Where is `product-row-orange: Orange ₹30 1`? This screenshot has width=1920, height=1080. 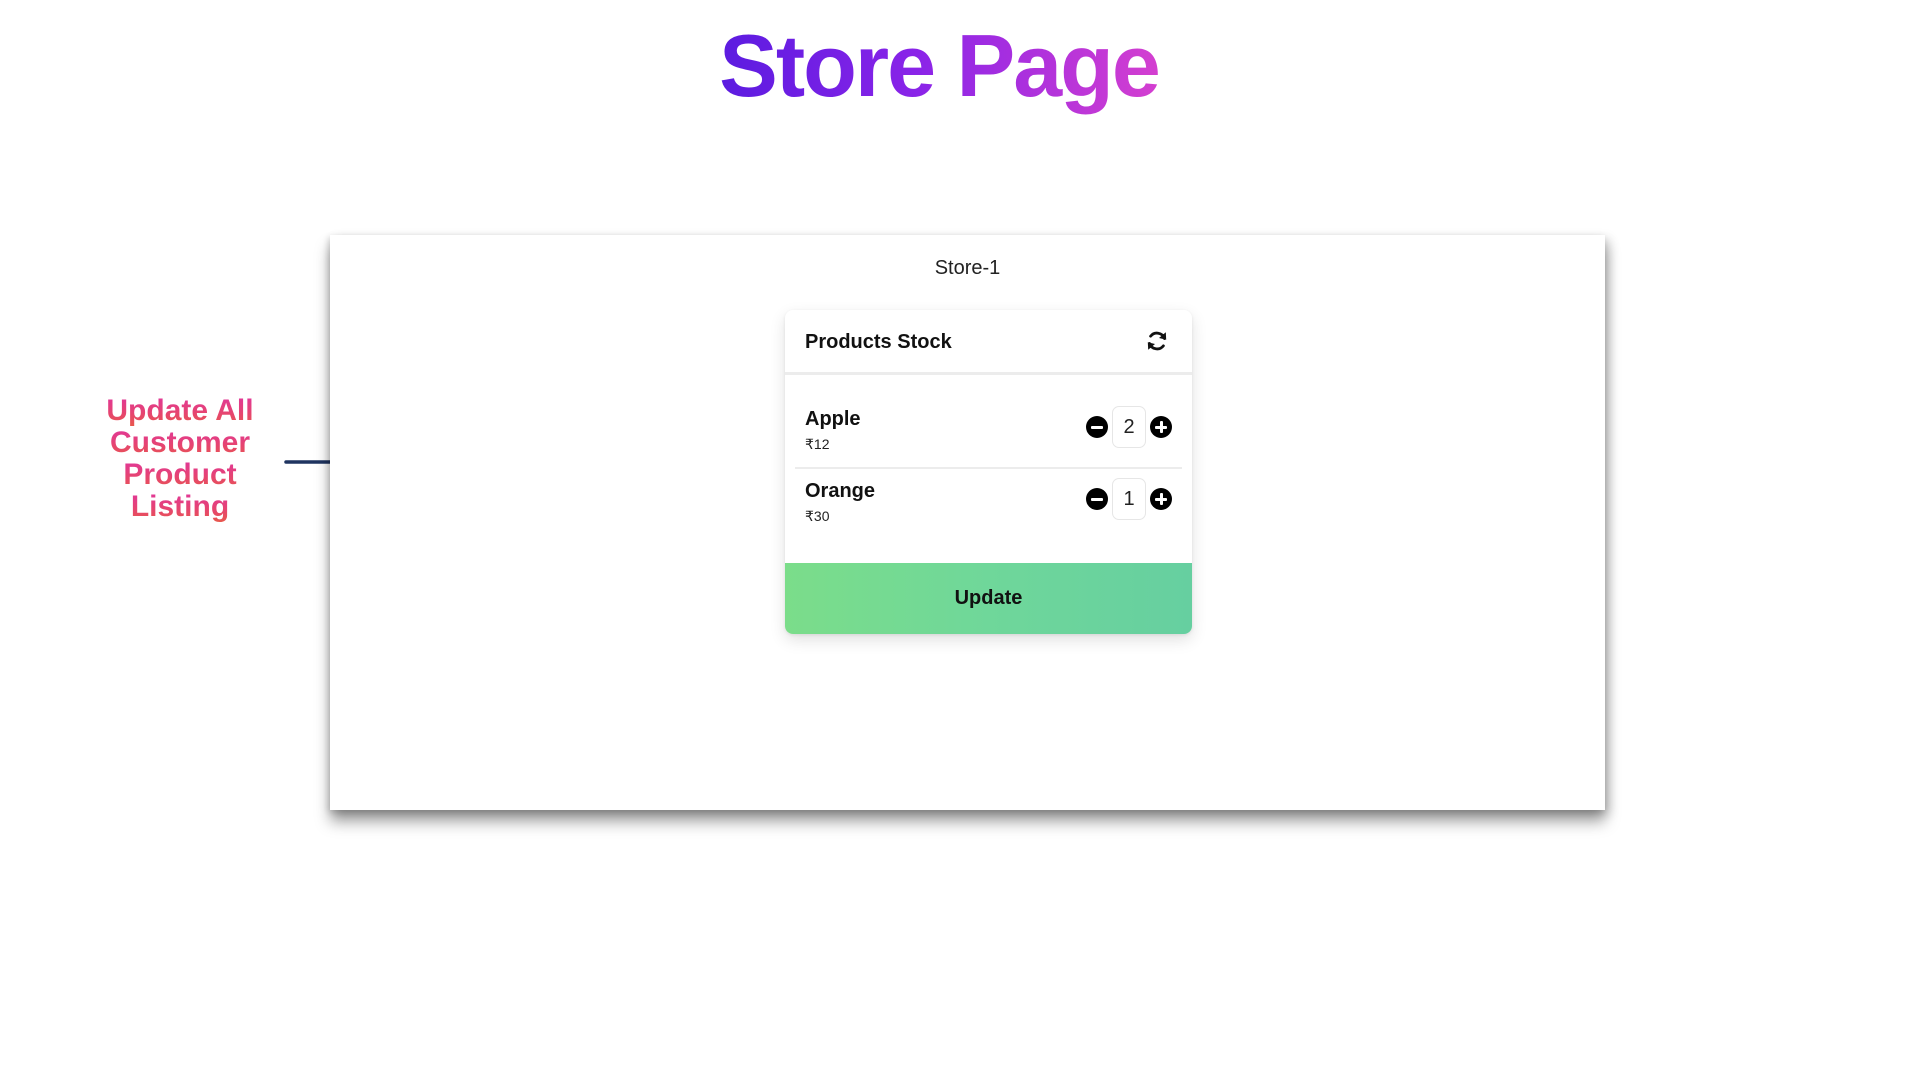
product-row-orange: Orange ₹30 1 is located at coordinates (988, 504).